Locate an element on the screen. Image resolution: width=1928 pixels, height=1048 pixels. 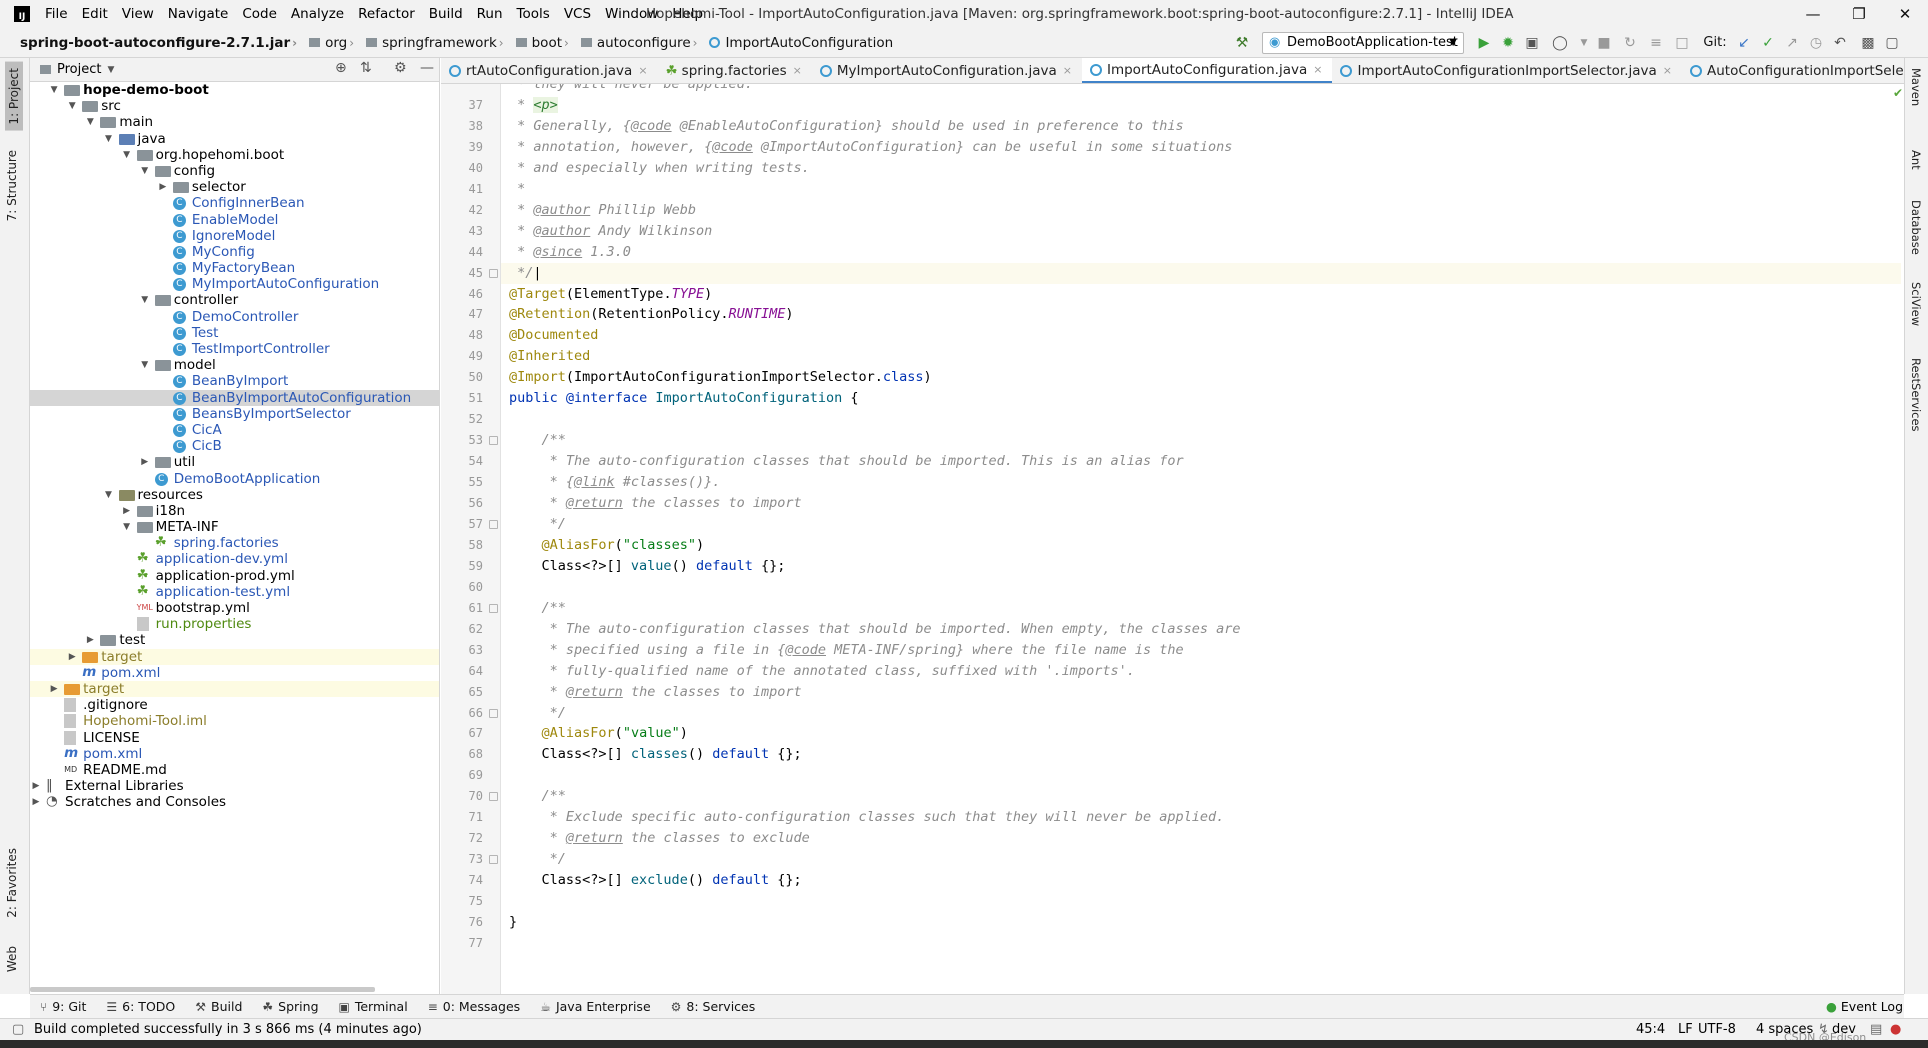
tool-window-spring: ☘ Spring is located at coordinates (290, 1006).